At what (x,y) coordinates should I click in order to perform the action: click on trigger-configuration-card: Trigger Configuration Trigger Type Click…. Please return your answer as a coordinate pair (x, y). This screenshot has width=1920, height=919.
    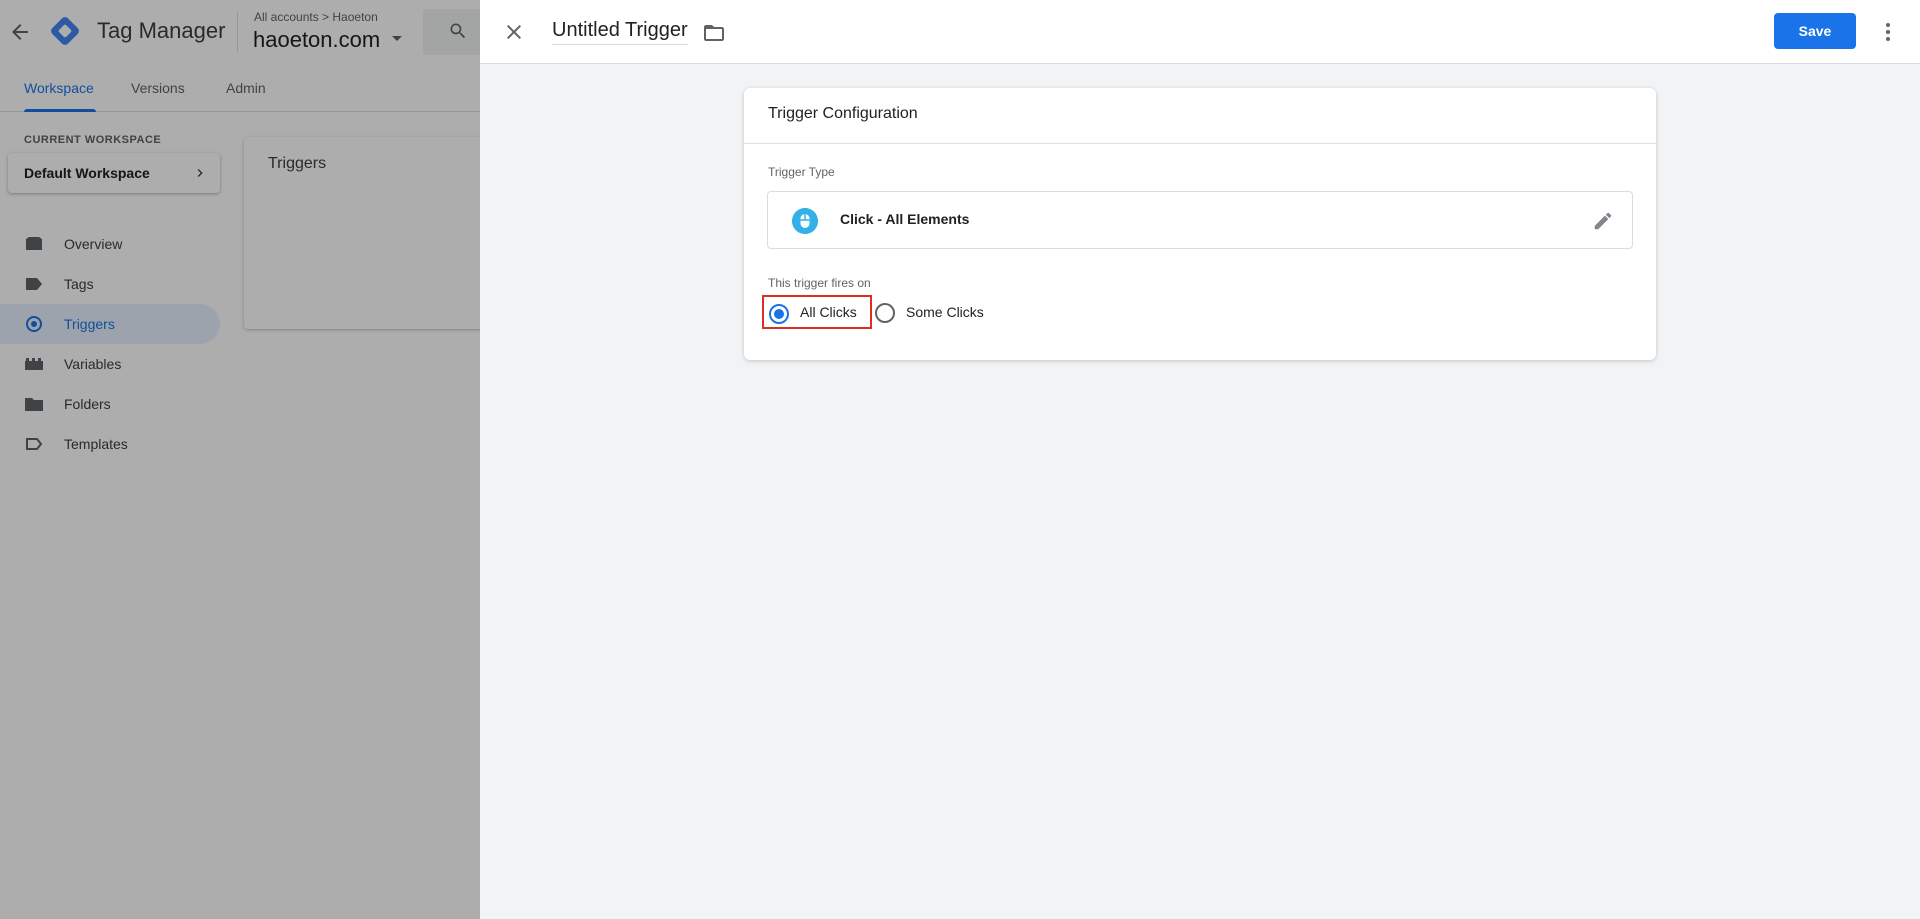
    Looking at the image, I should click on (1200, 224).